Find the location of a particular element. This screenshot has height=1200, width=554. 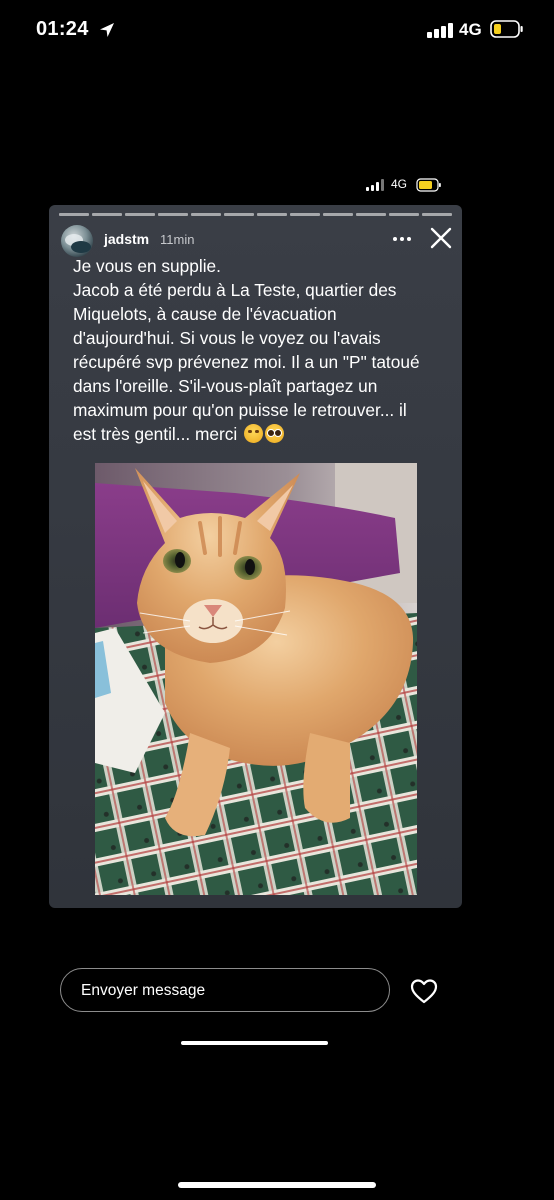

battery-low-icon is located at coordinates (506, 29).